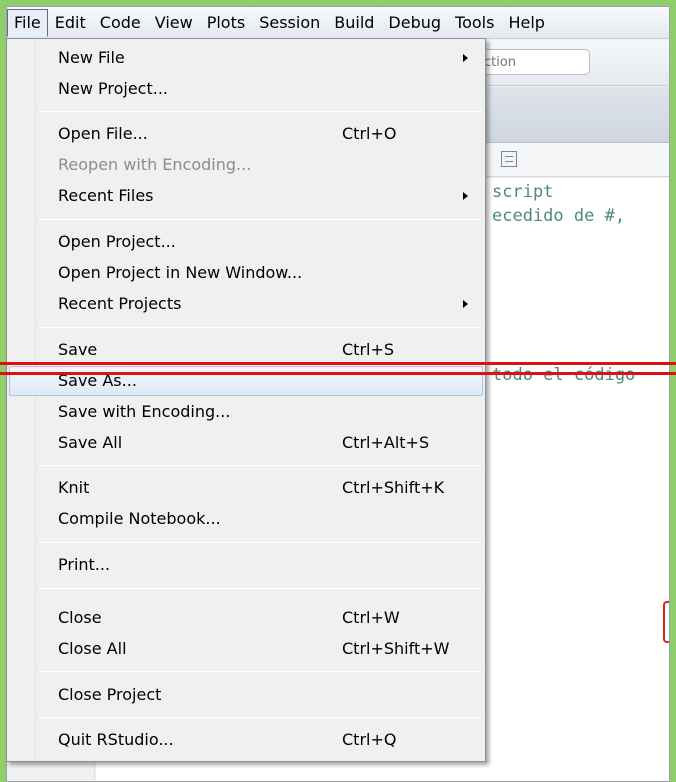 The height and width of the screenshot is (782, 676). What do you see at coordinates (78, 349) in the screenshot?
I see `menu-item-label: Save` at bounding box center [78, 349].